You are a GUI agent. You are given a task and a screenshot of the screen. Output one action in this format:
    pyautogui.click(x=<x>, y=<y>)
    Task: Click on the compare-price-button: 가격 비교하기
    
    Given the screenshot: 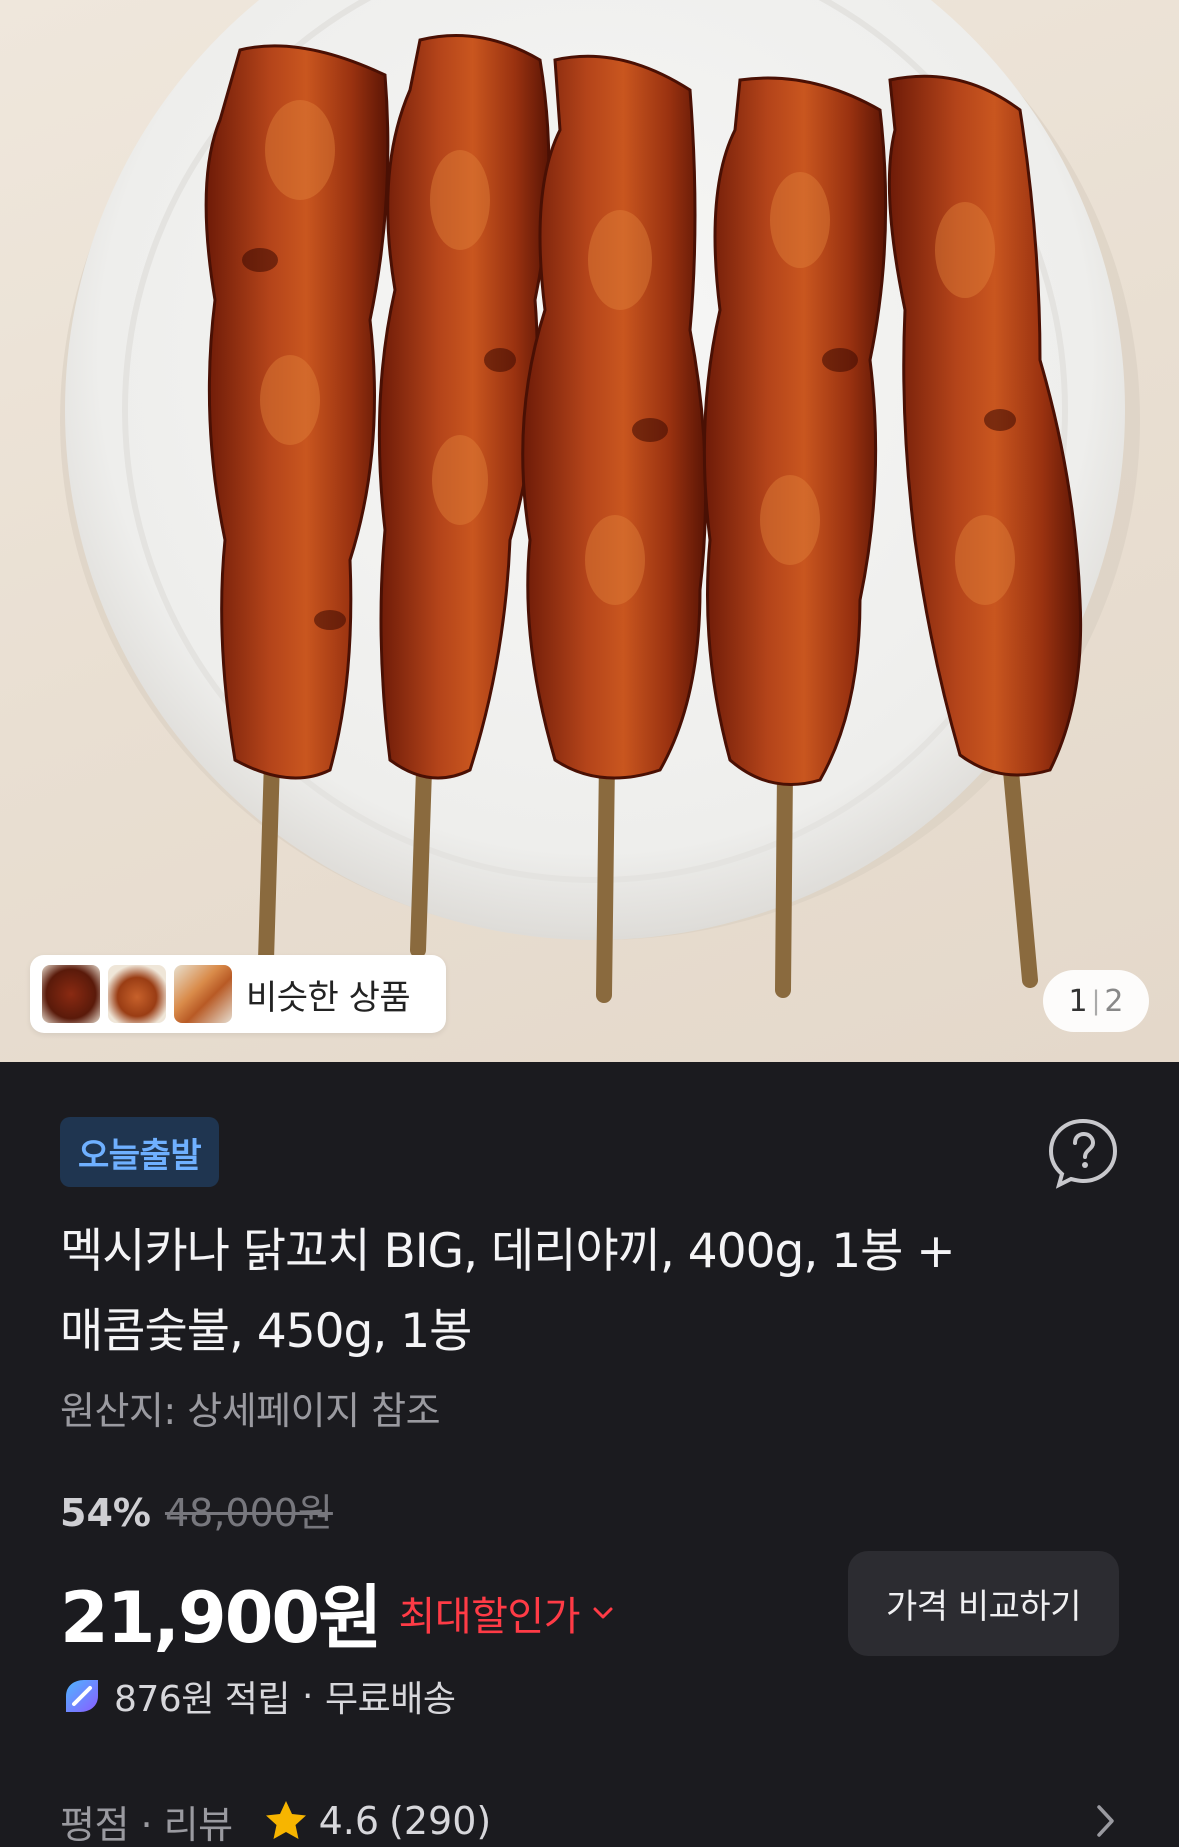 What is the action you would take?
    pyautogui.click(x=983, y=1603)
    